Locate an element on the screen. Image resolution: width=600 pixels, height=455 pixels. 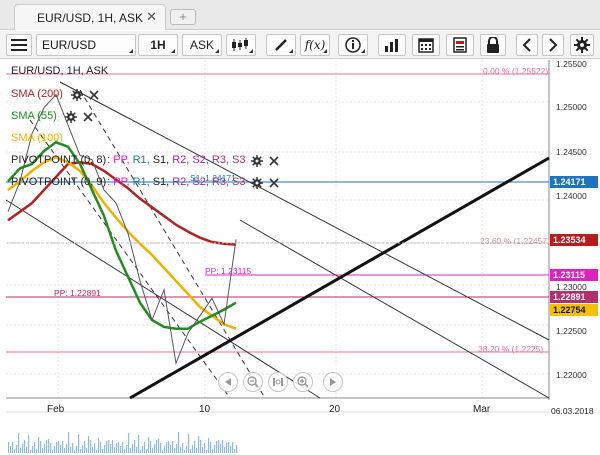
timeframe-value: 1H is located at coordinates (158, 45).